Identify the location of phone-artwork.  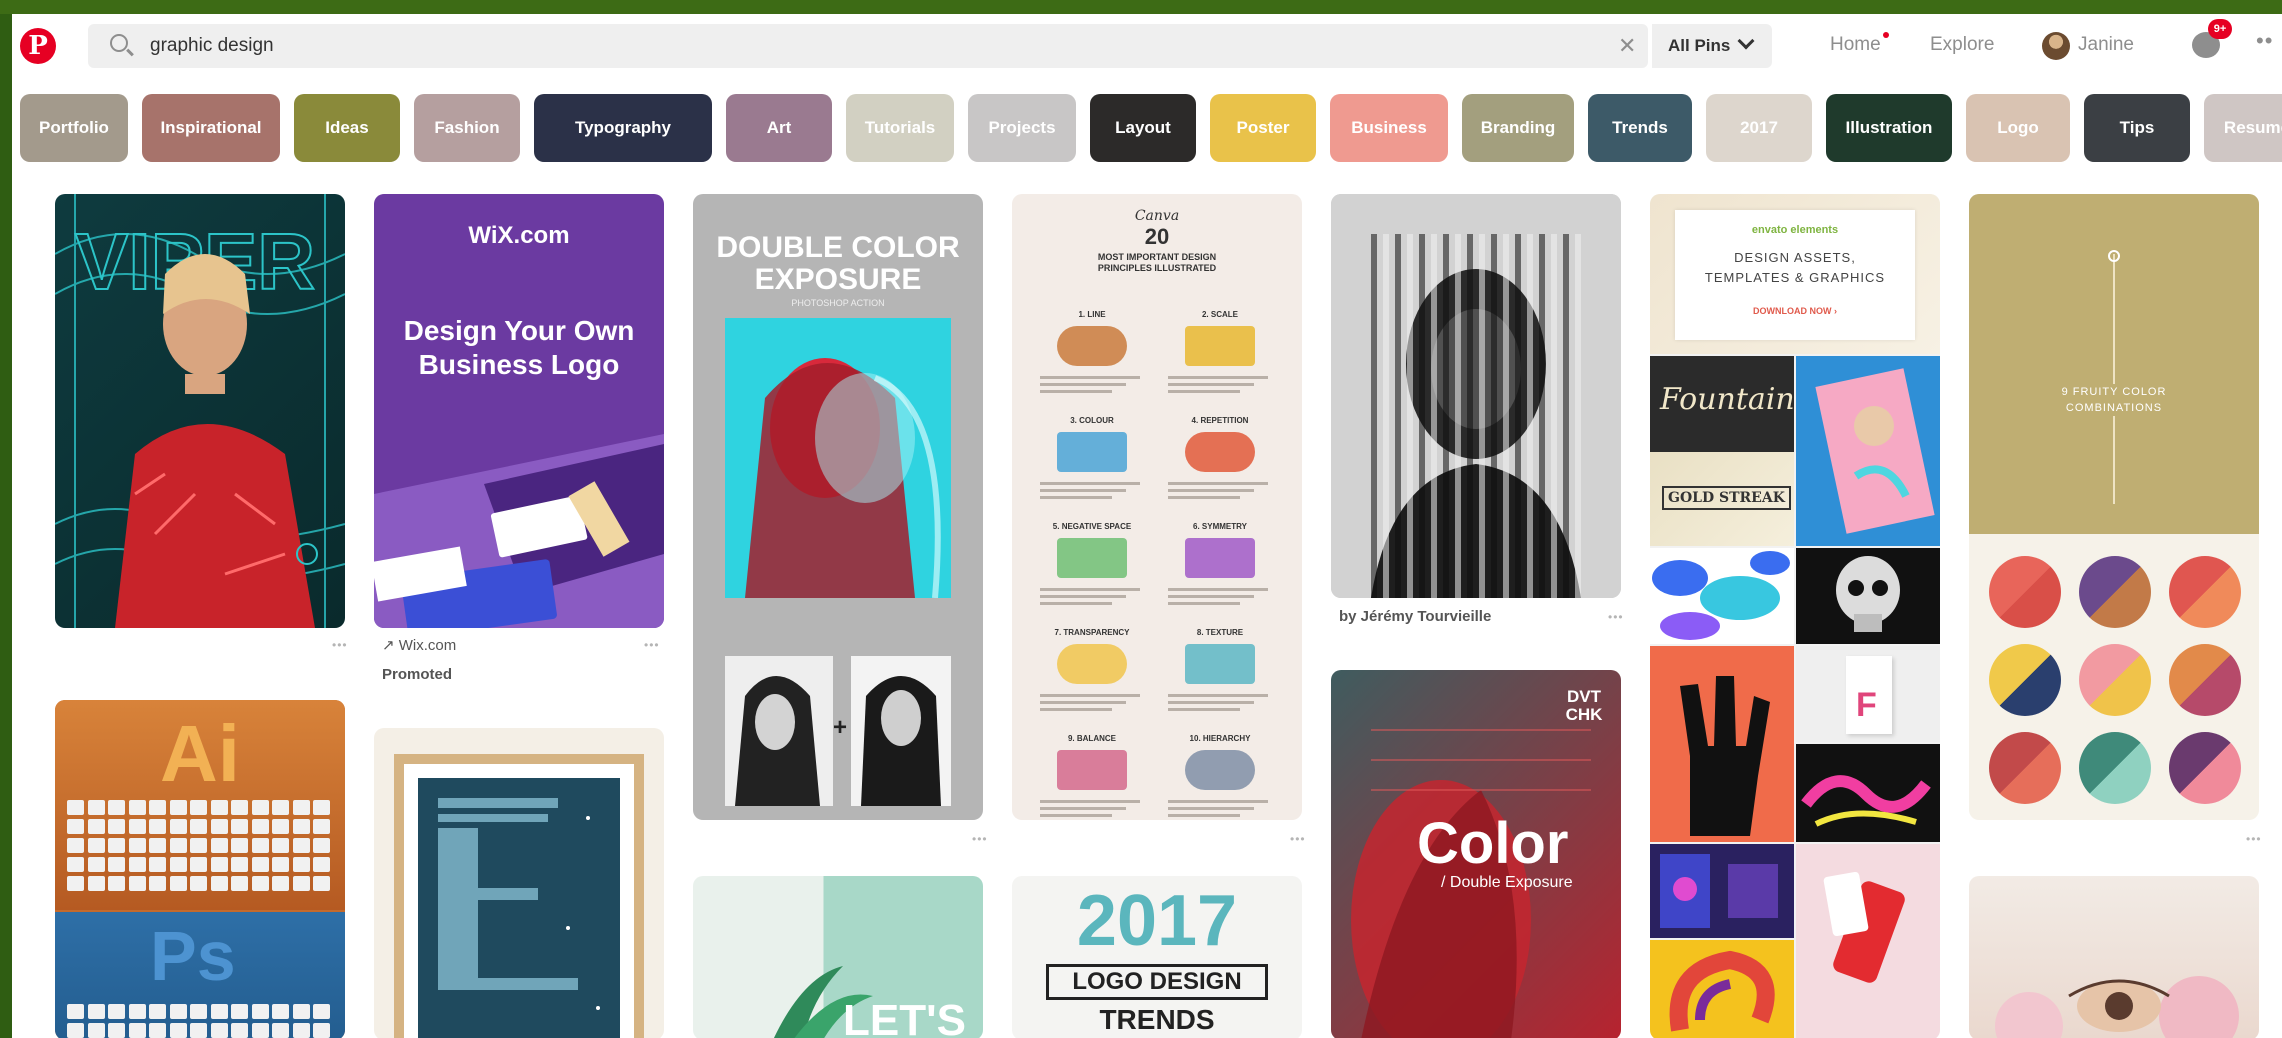
(1864, 927).